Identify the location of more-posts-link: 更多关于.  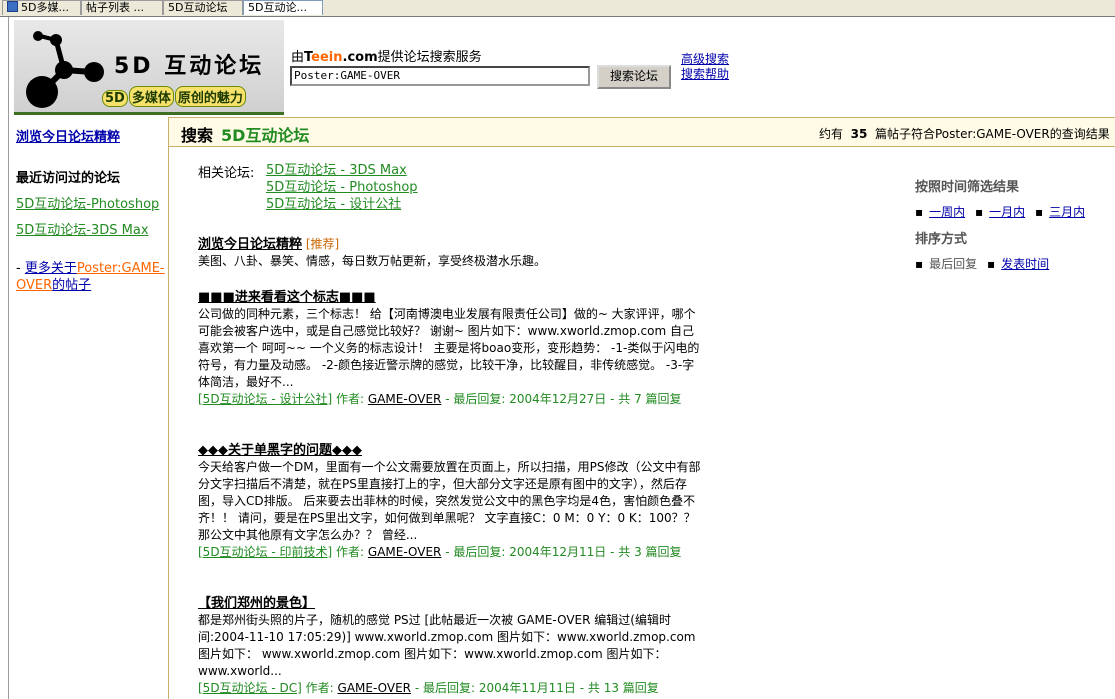
(51, 268).